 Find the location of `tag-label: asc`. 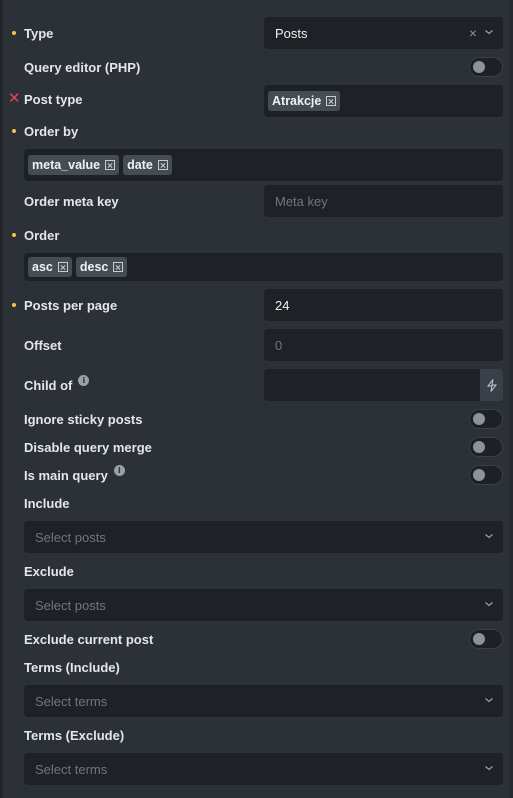

tag-label: asc is located at coordinates (42, 267).